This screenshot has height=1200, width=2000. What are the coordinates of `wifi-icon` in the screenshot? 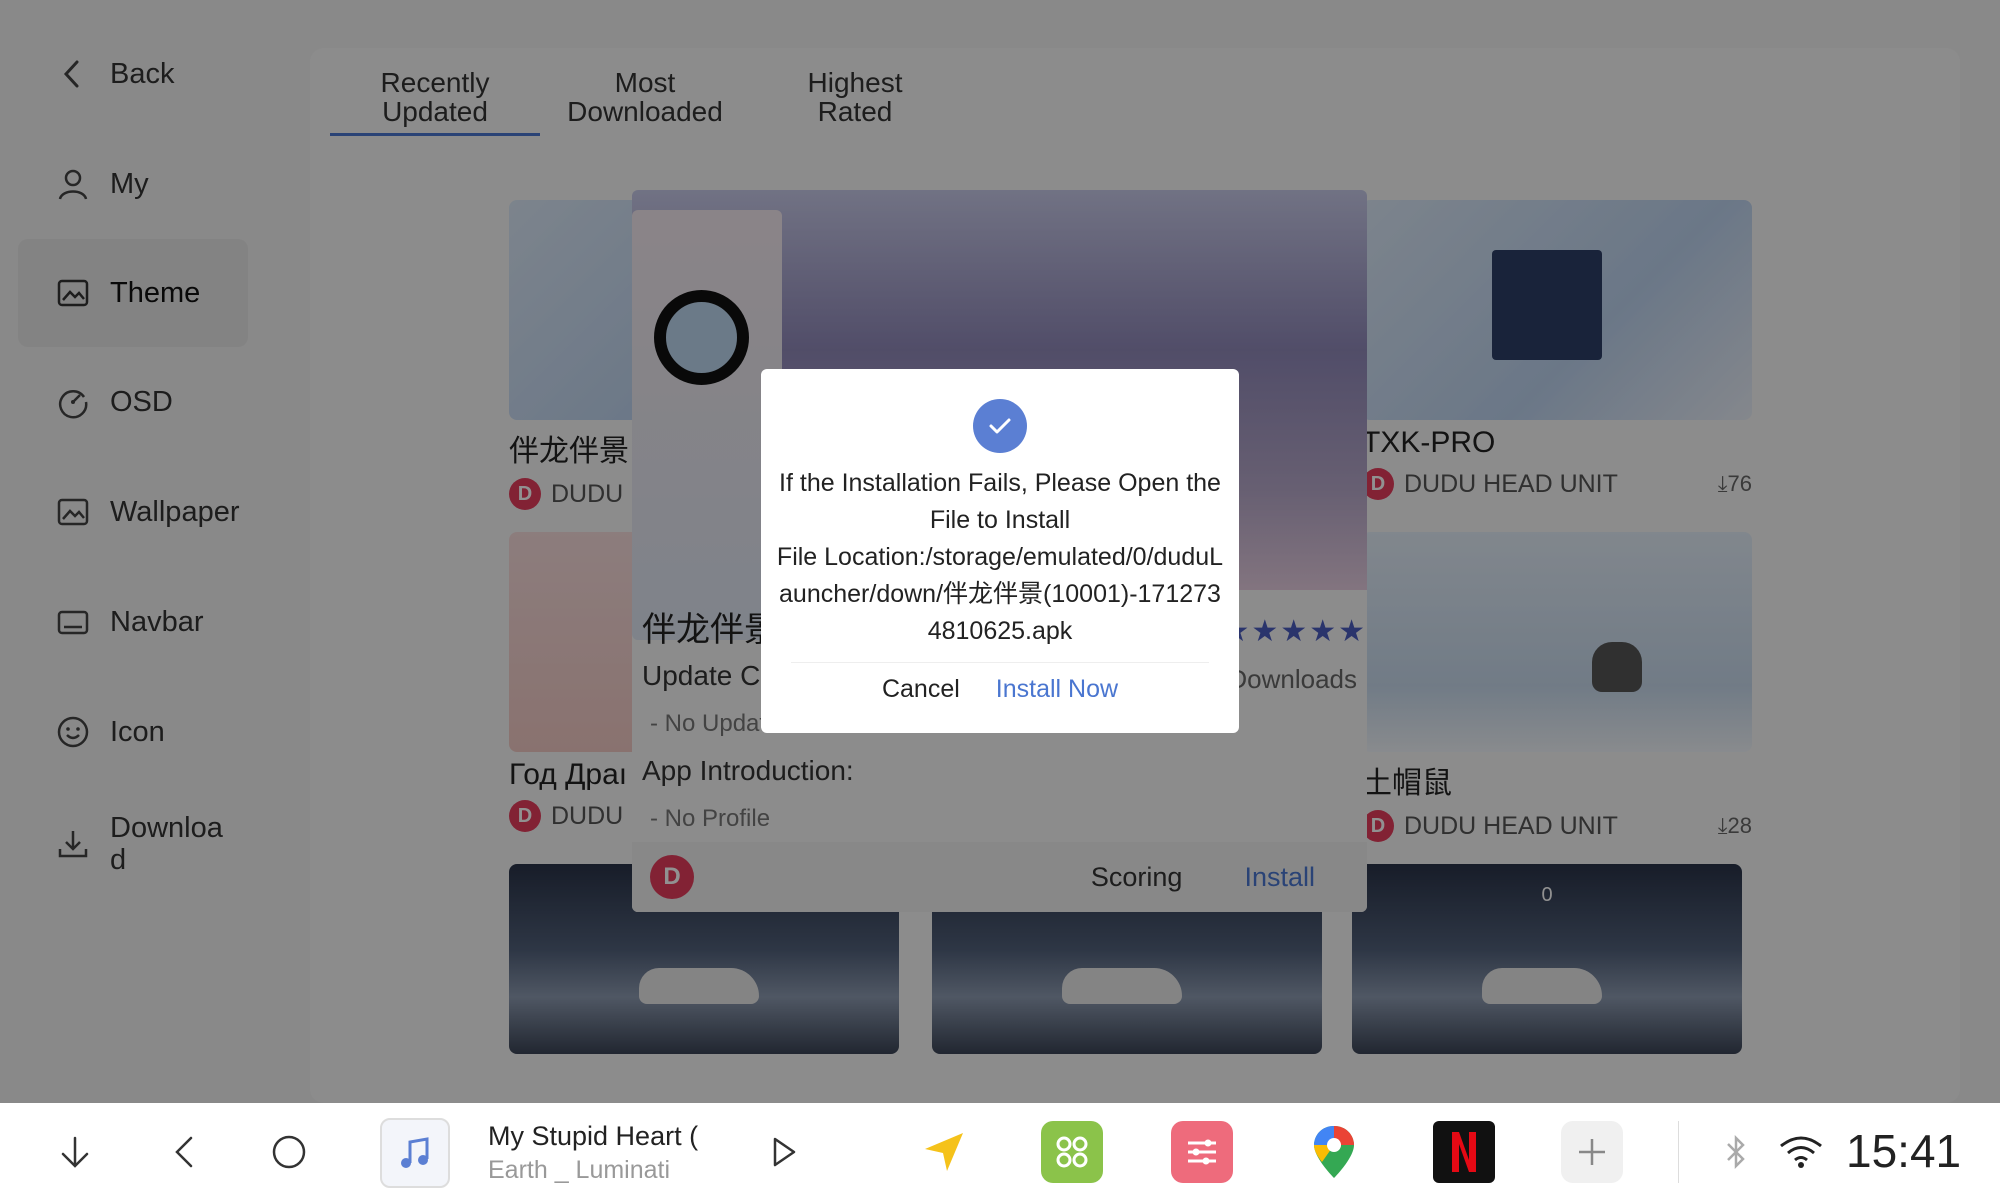 It's located at (1801, 1151).